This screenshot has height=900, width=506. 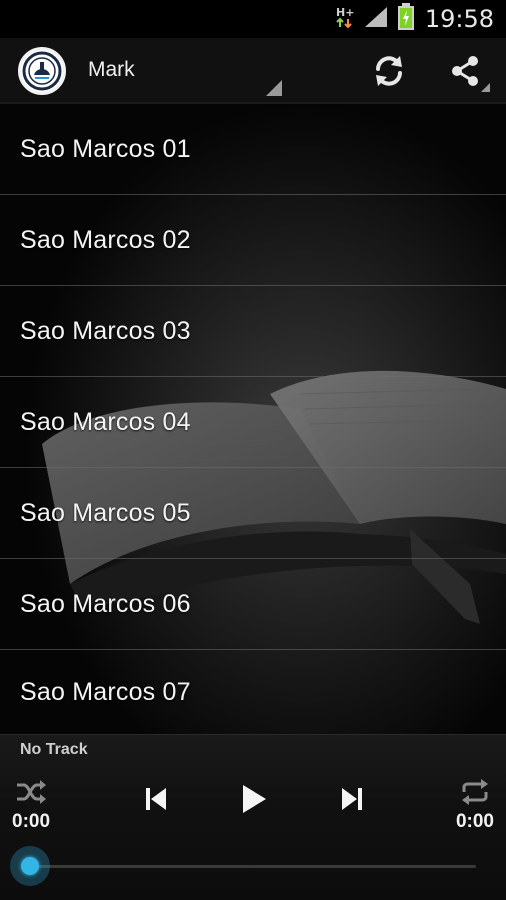 I want to click on previous-icon, so click(x=156, y=799).